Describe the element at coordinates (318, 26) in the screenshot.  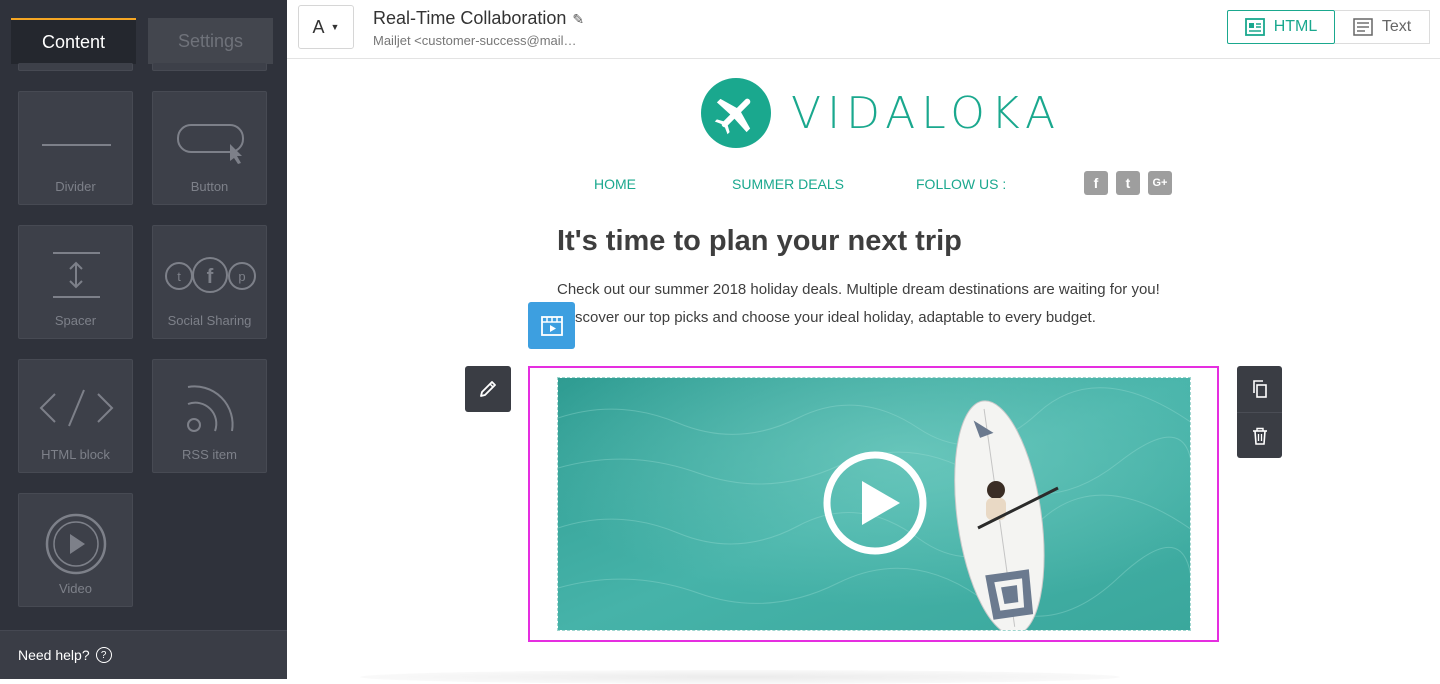
I see `font-style-label: A` at that location.